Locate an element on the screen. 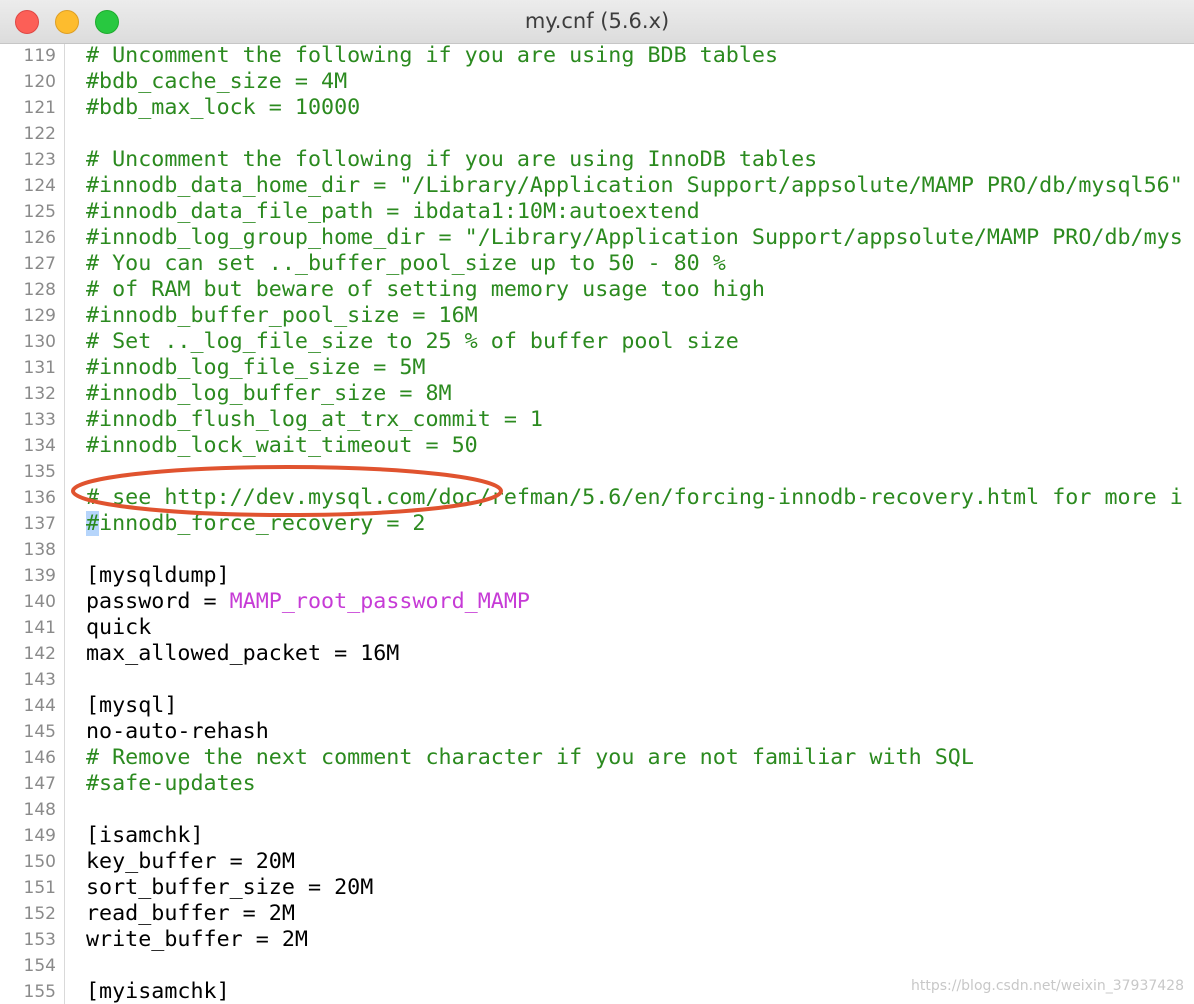  config-text: no-auto-rehash is located at coordinates (177, 731).